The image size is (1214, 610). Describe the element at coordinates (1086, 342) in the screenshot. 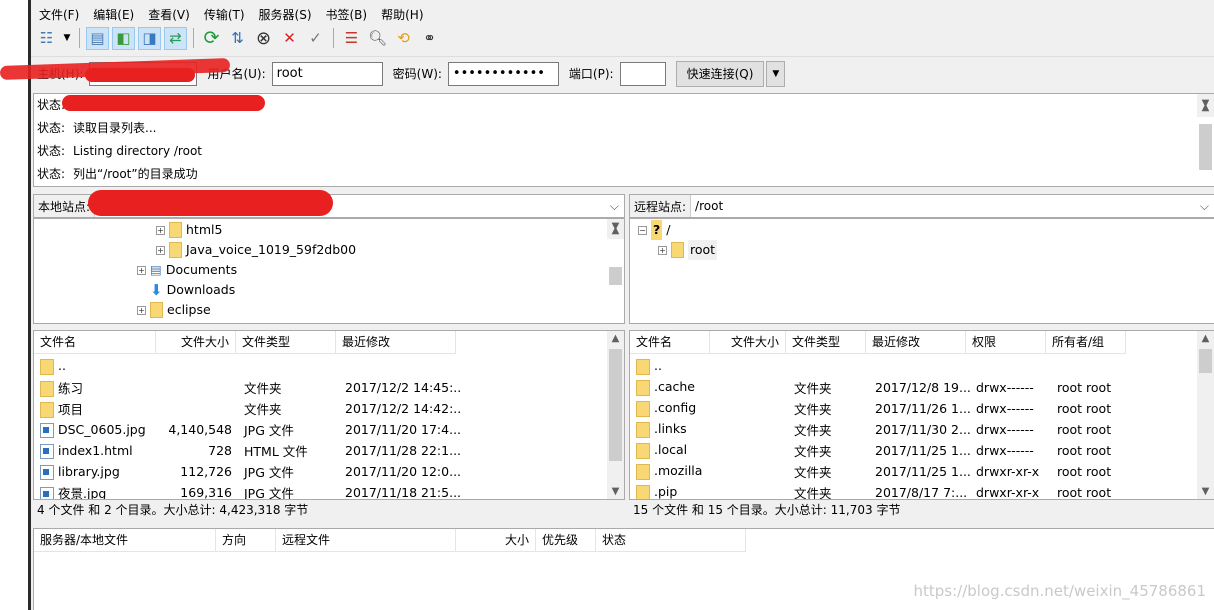

I see `col-owner: 所有者/组` at that location.